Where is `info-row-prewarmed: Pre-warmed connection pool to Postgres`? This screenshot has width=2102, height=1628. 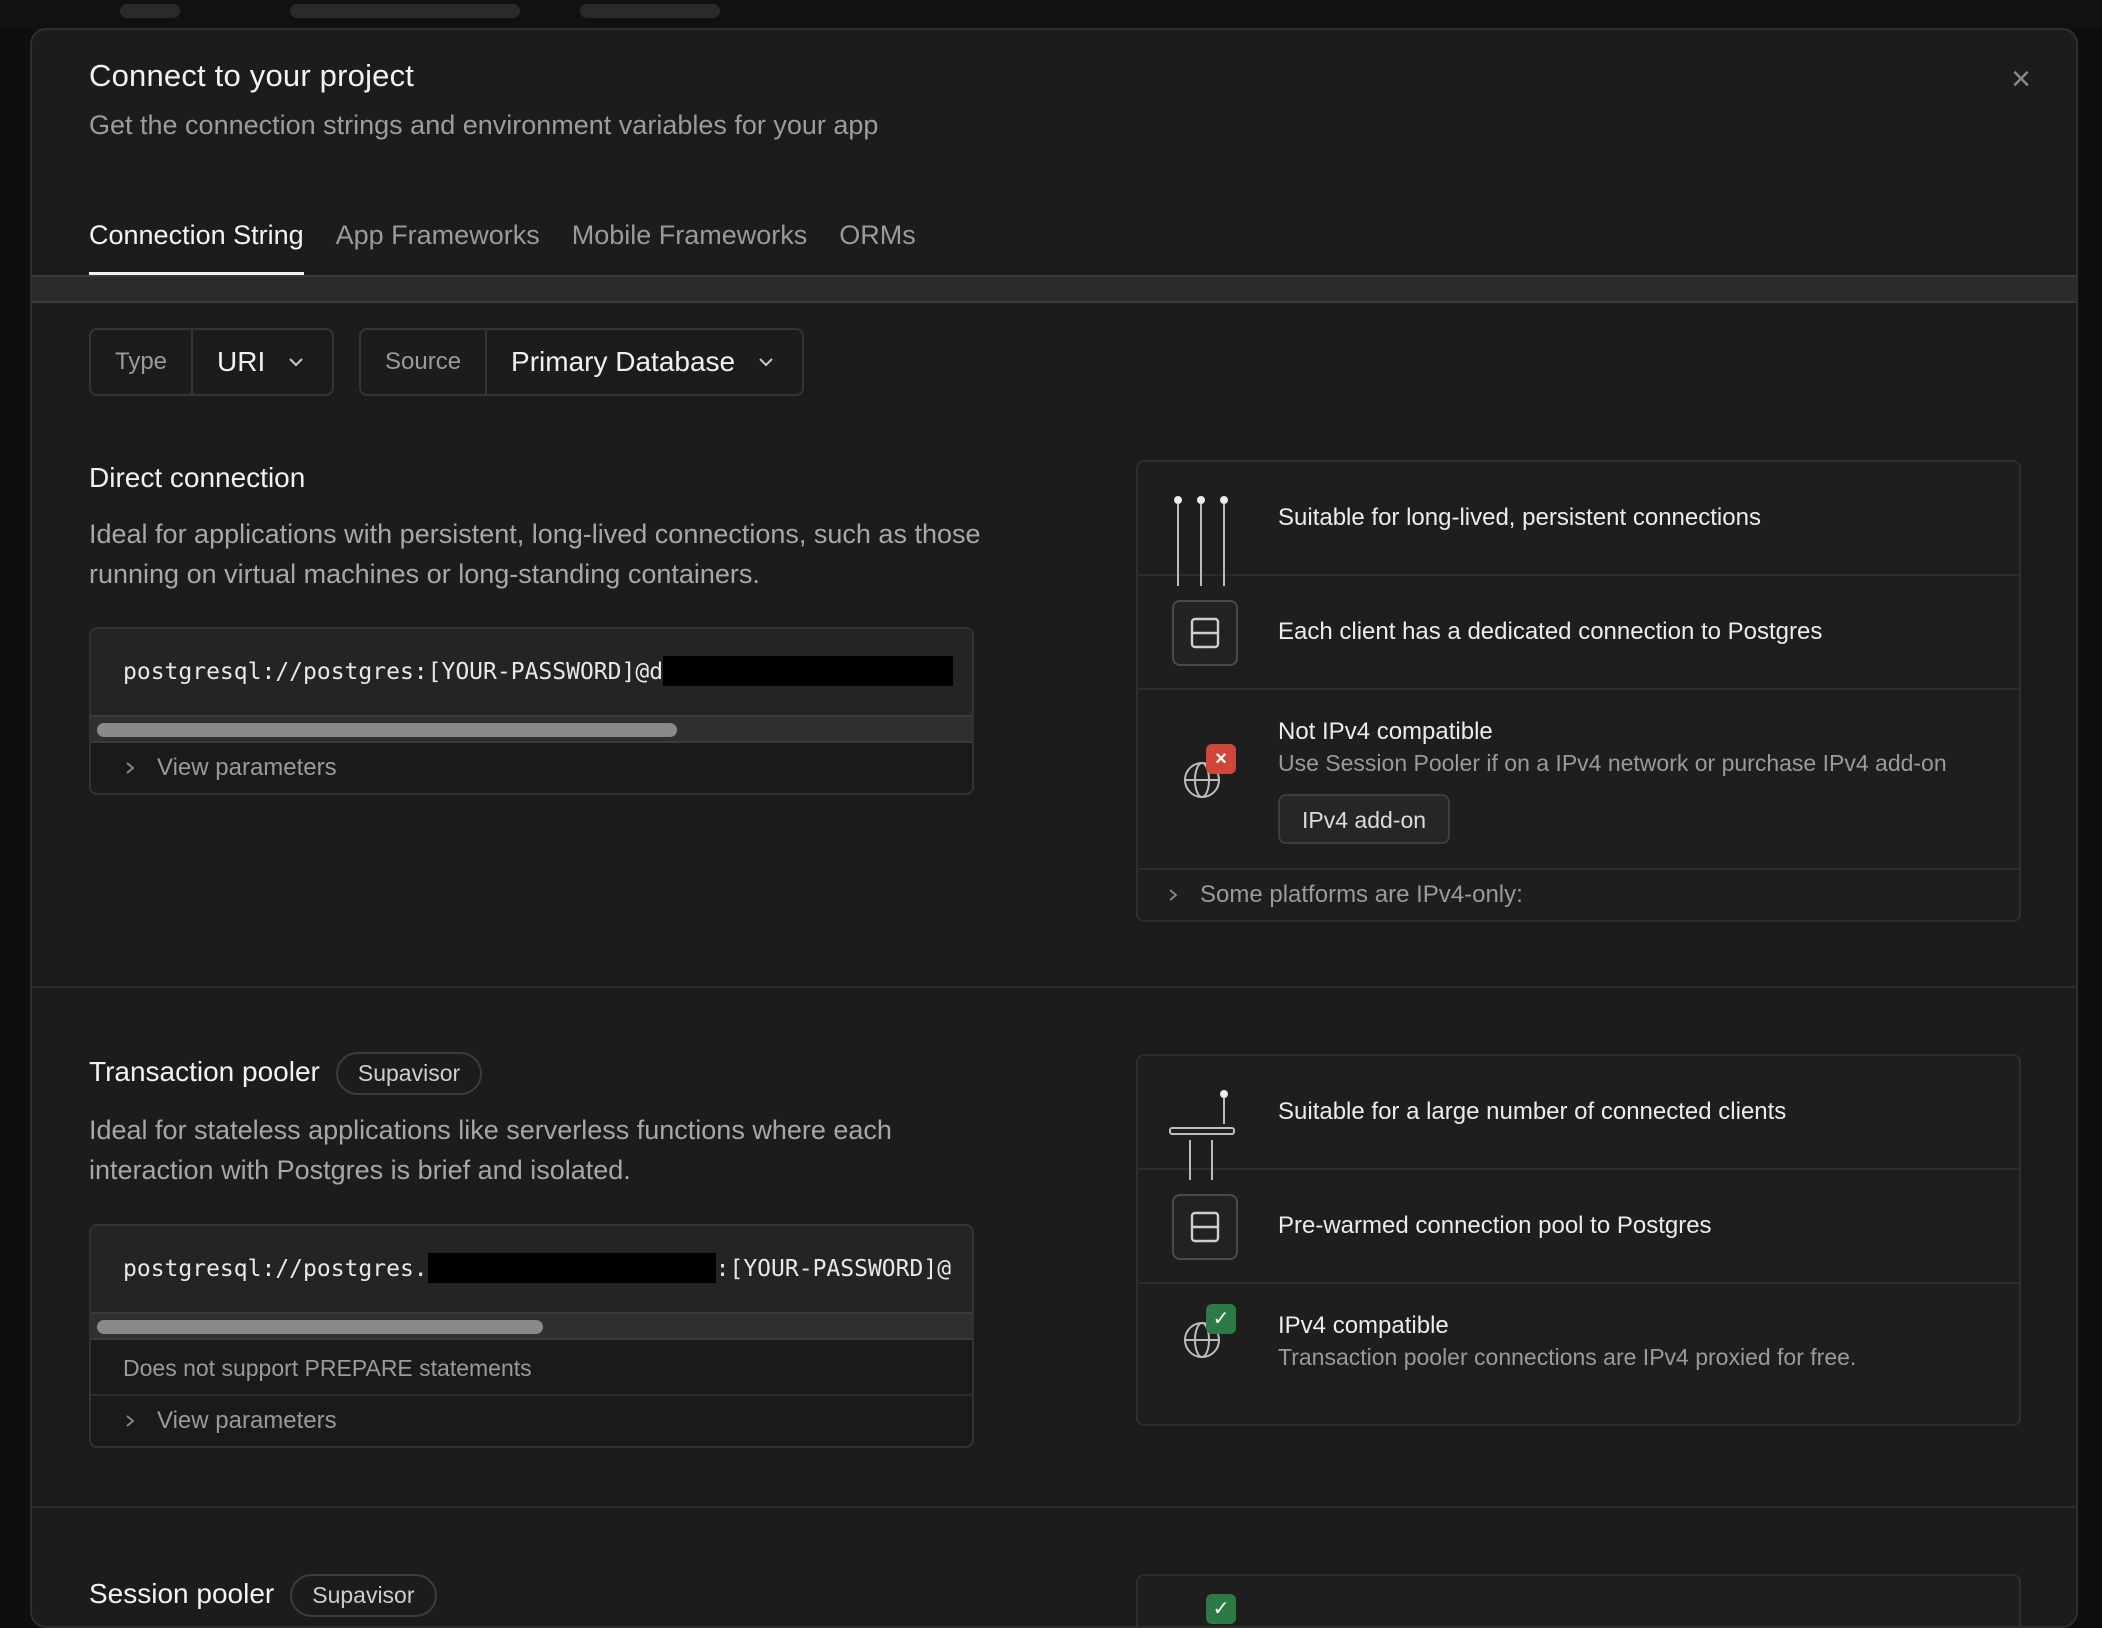
info-row-prewarmed: Pre-warmed connection pool to Postgres is located at coordinates (1578, 1227).